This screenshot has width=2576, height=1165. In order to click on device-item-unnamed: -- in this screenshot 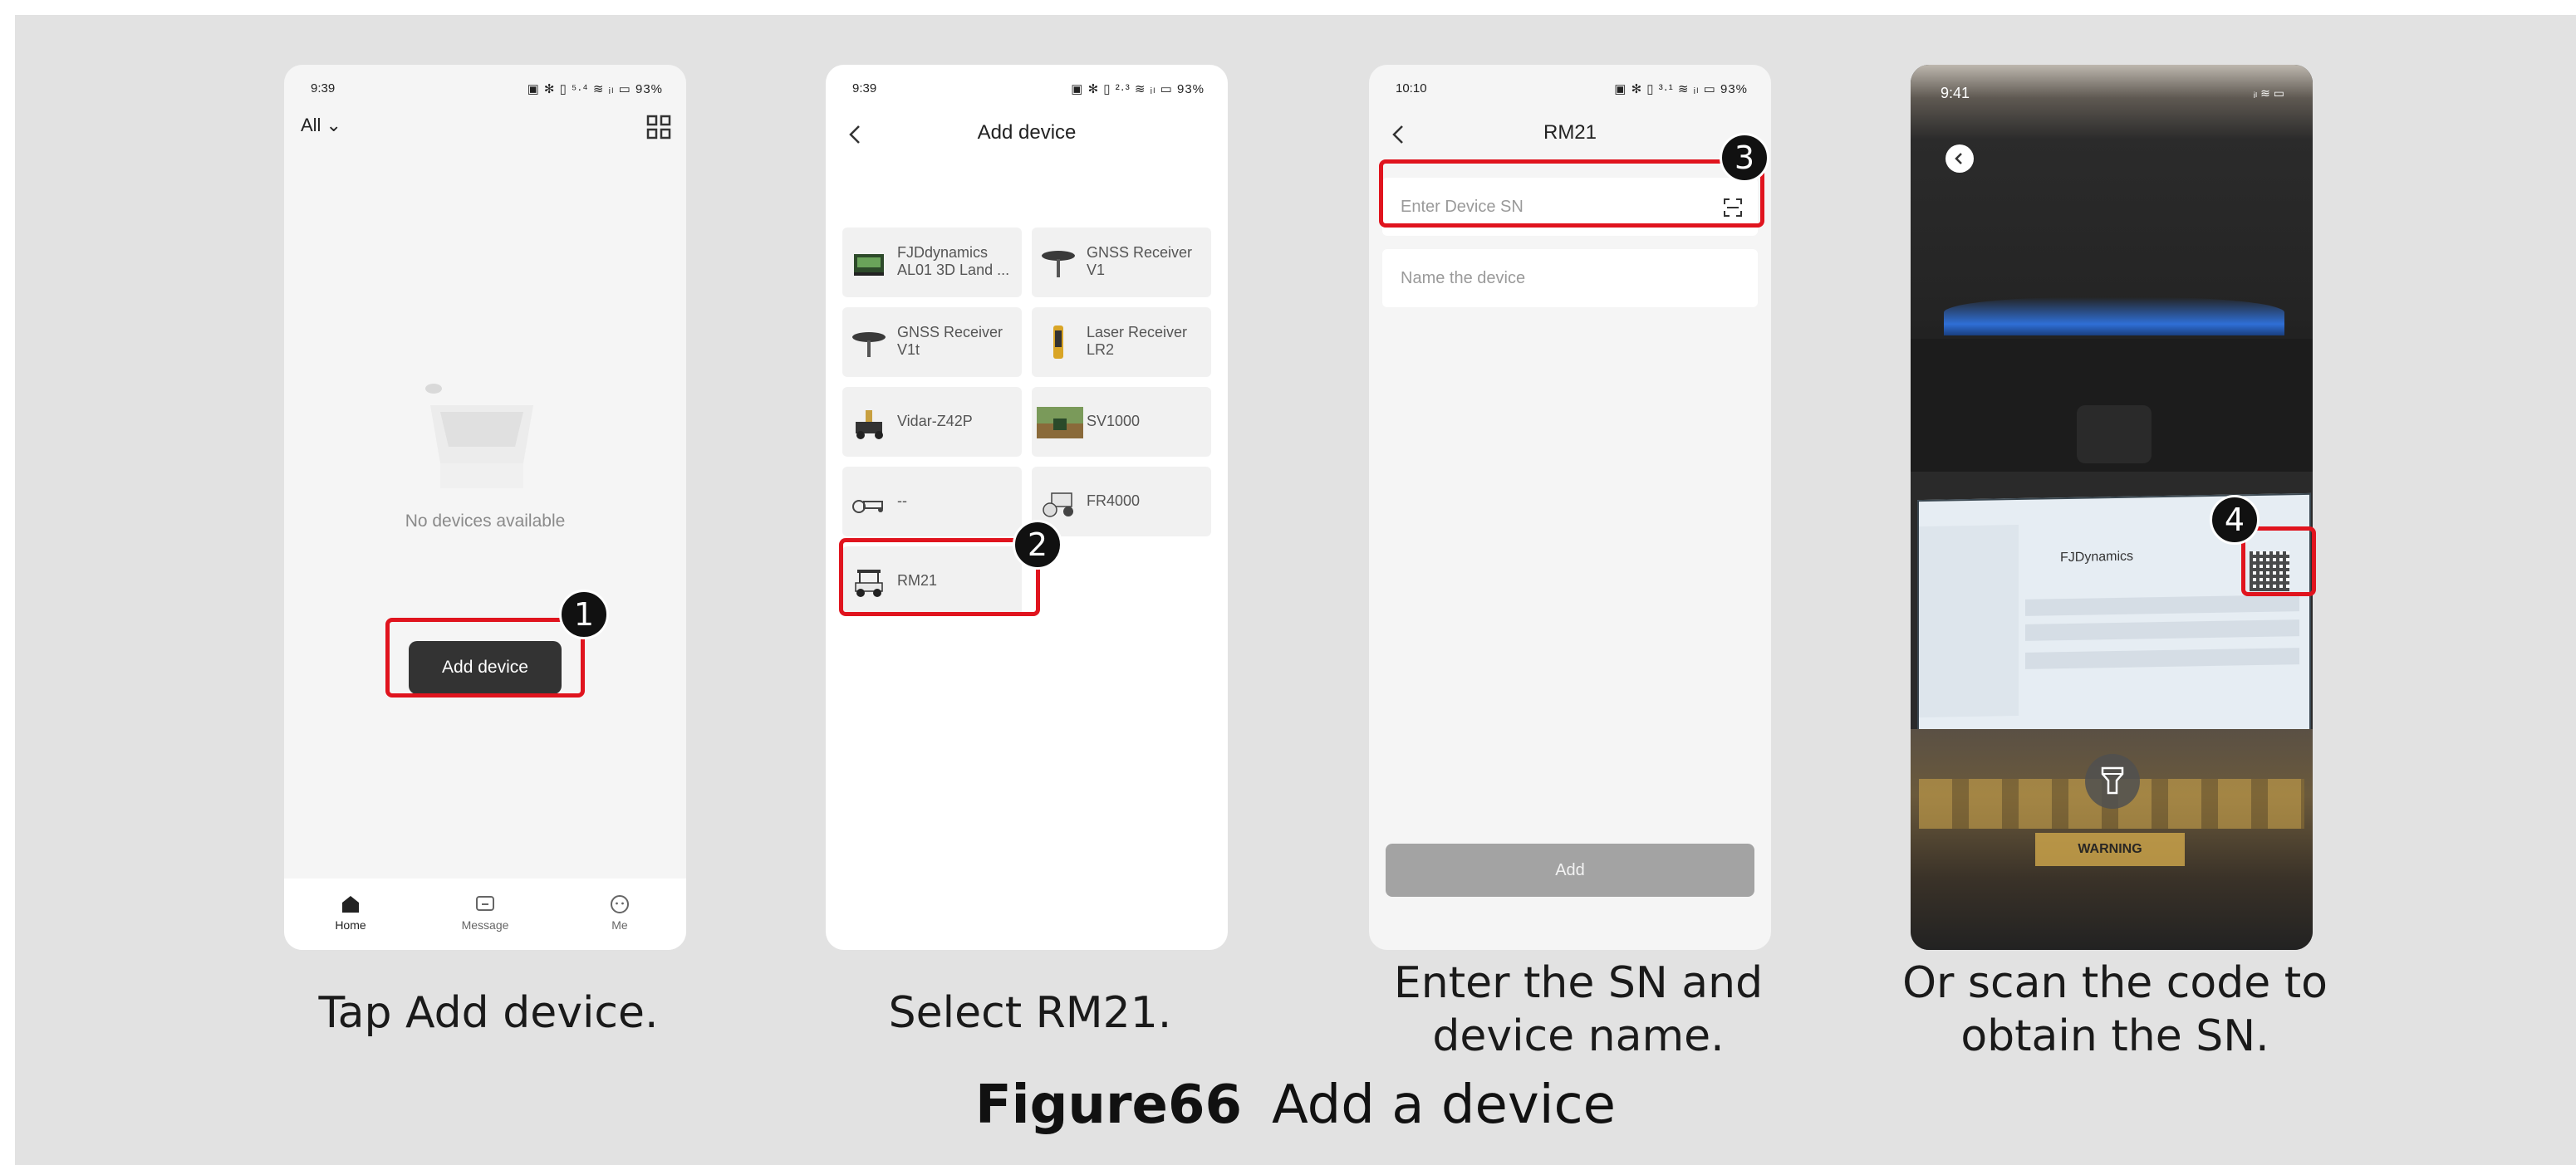, I will do `click(932, 501)`.